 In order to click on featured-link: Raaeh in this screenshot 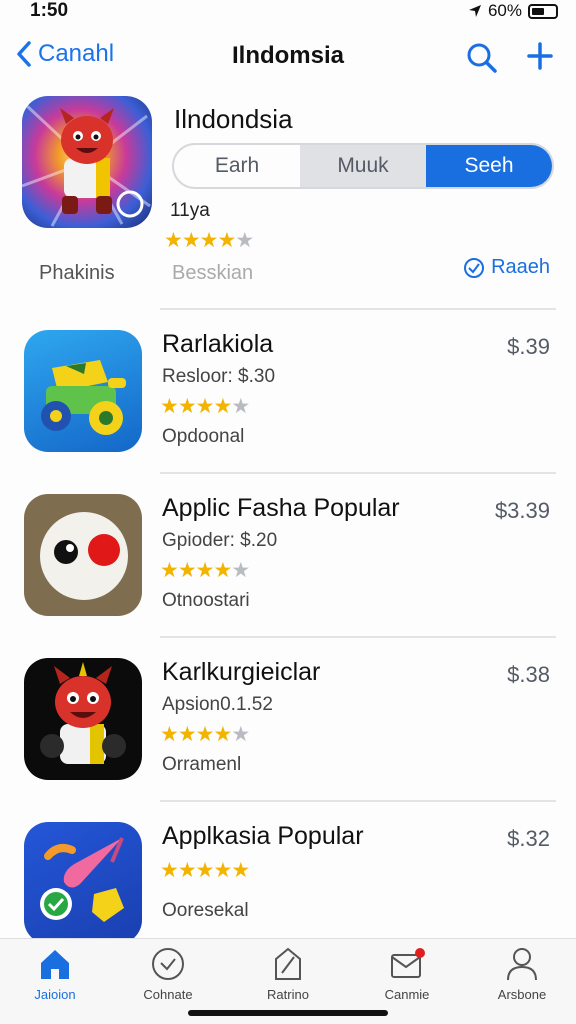, I will do `click(506, 267)`.